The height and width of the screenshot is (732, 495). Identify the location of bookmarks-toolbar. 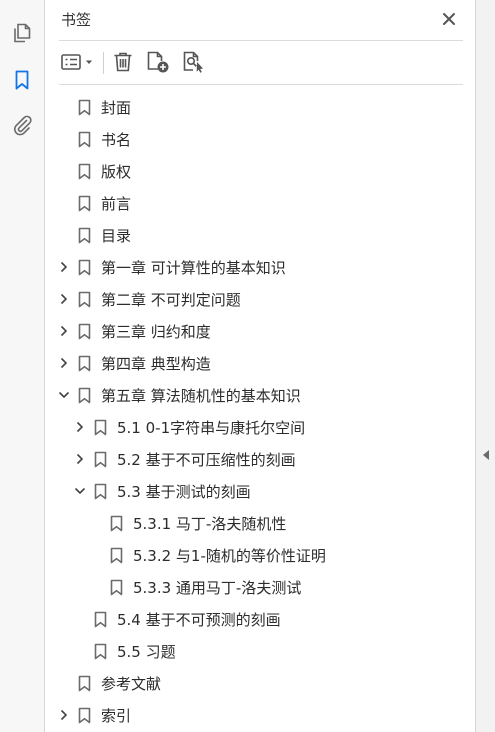
(260, 63).